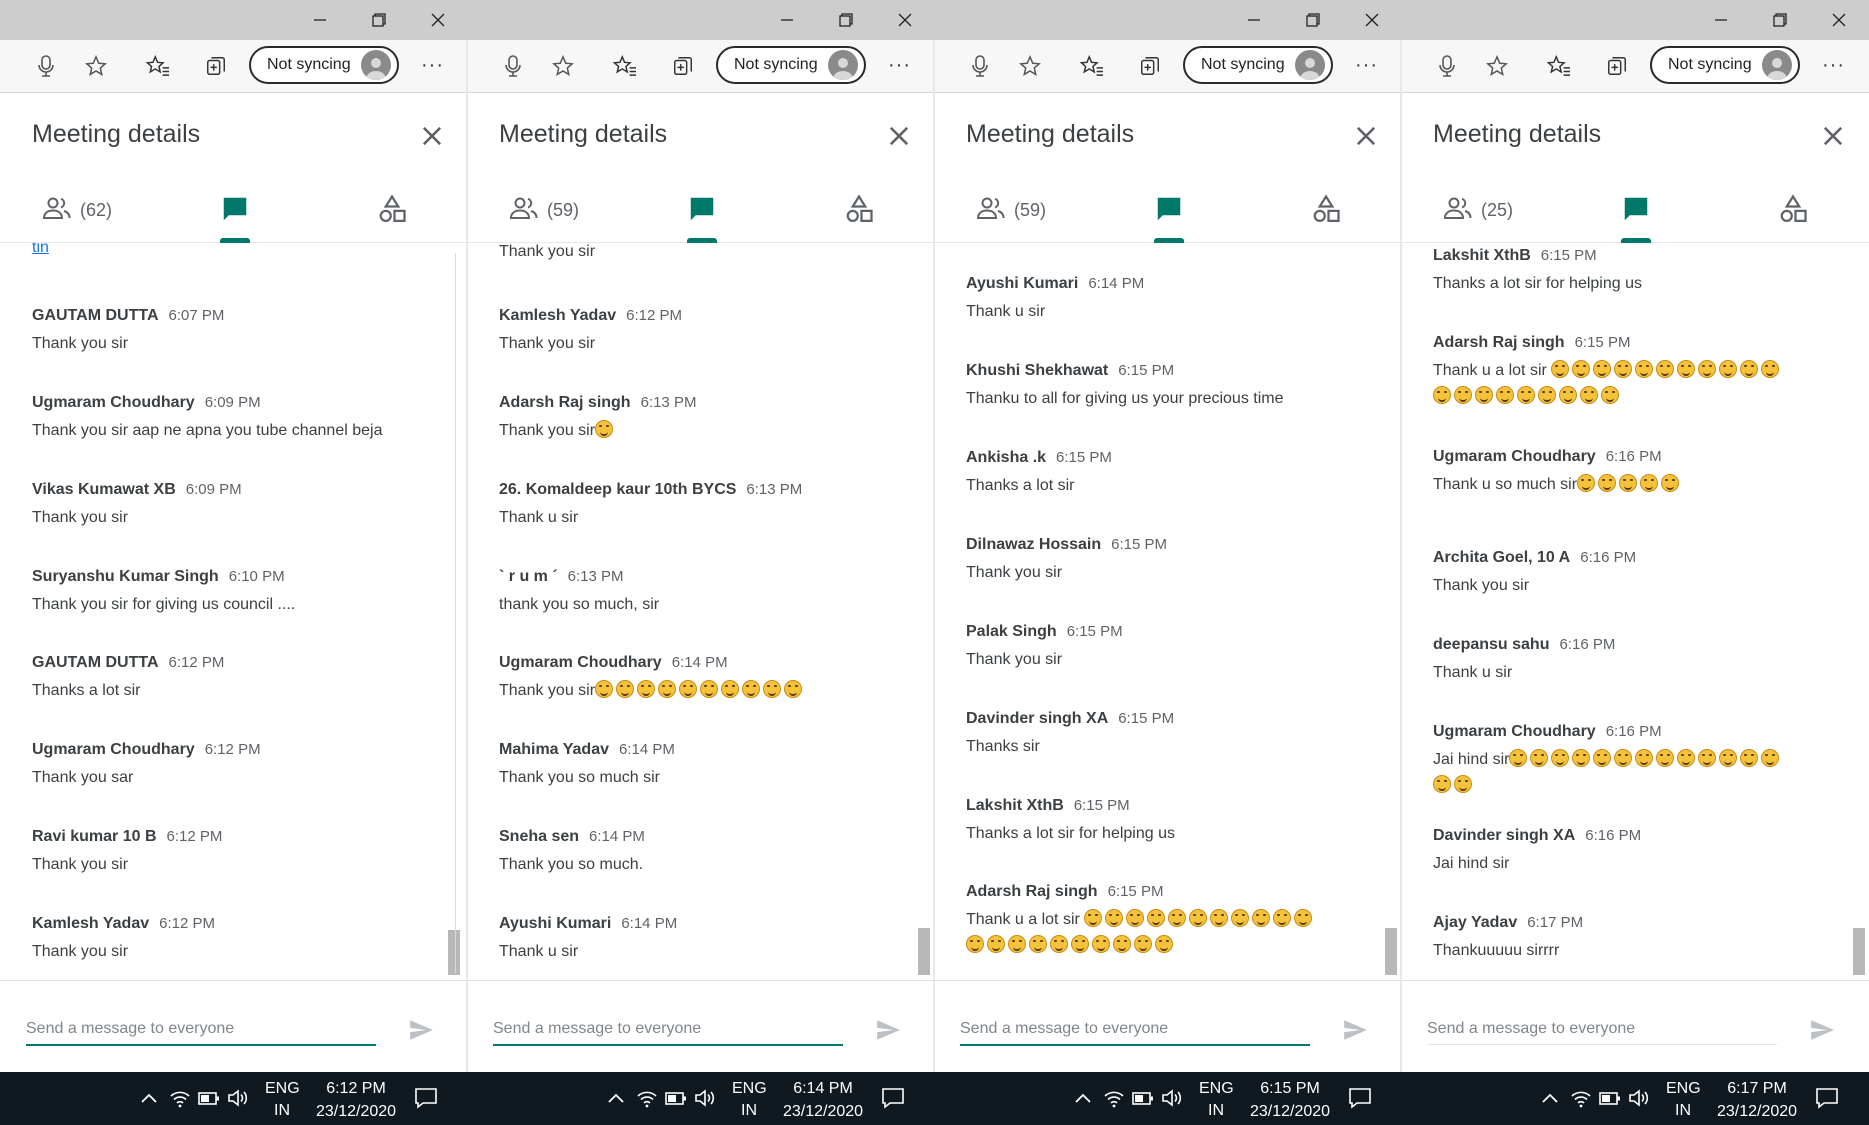  What do you see at coordinates (1482, 255) in the screenshot?
I see `sender-name: Lakshit XthB` at bounding box center [1482, 255].